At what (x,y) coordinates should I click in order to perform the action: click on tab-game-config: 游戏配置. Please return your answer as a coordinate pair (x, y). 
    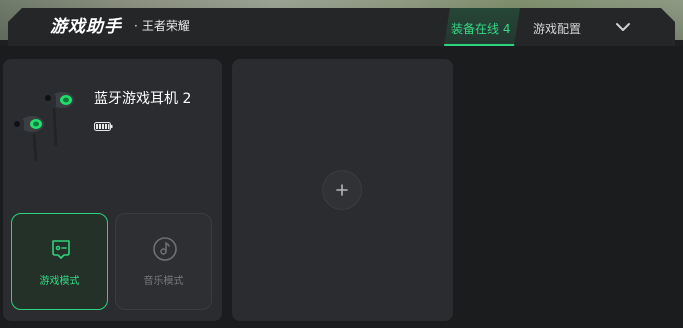
    Looking at the image, I should click on (557, 28).